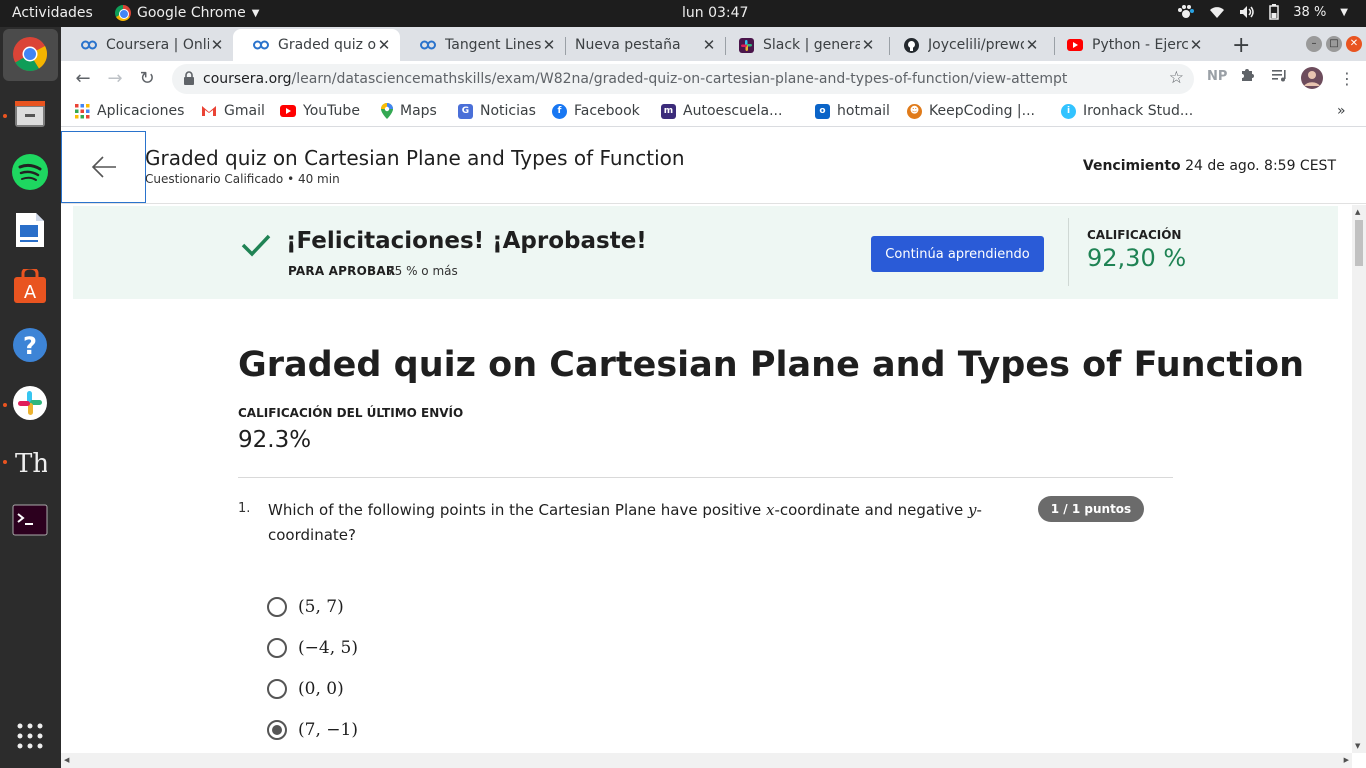 The height and width of the screenshot is (768, 1366). Describe the element at coordinates (327, 45) in the screenshot. I see `tab-title: Graded quiz on` at that location.